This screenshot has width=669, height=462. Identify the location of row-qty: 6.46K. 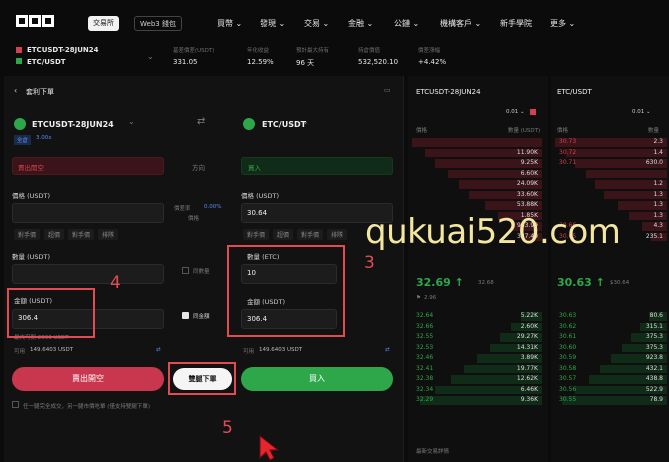
(529, 389).